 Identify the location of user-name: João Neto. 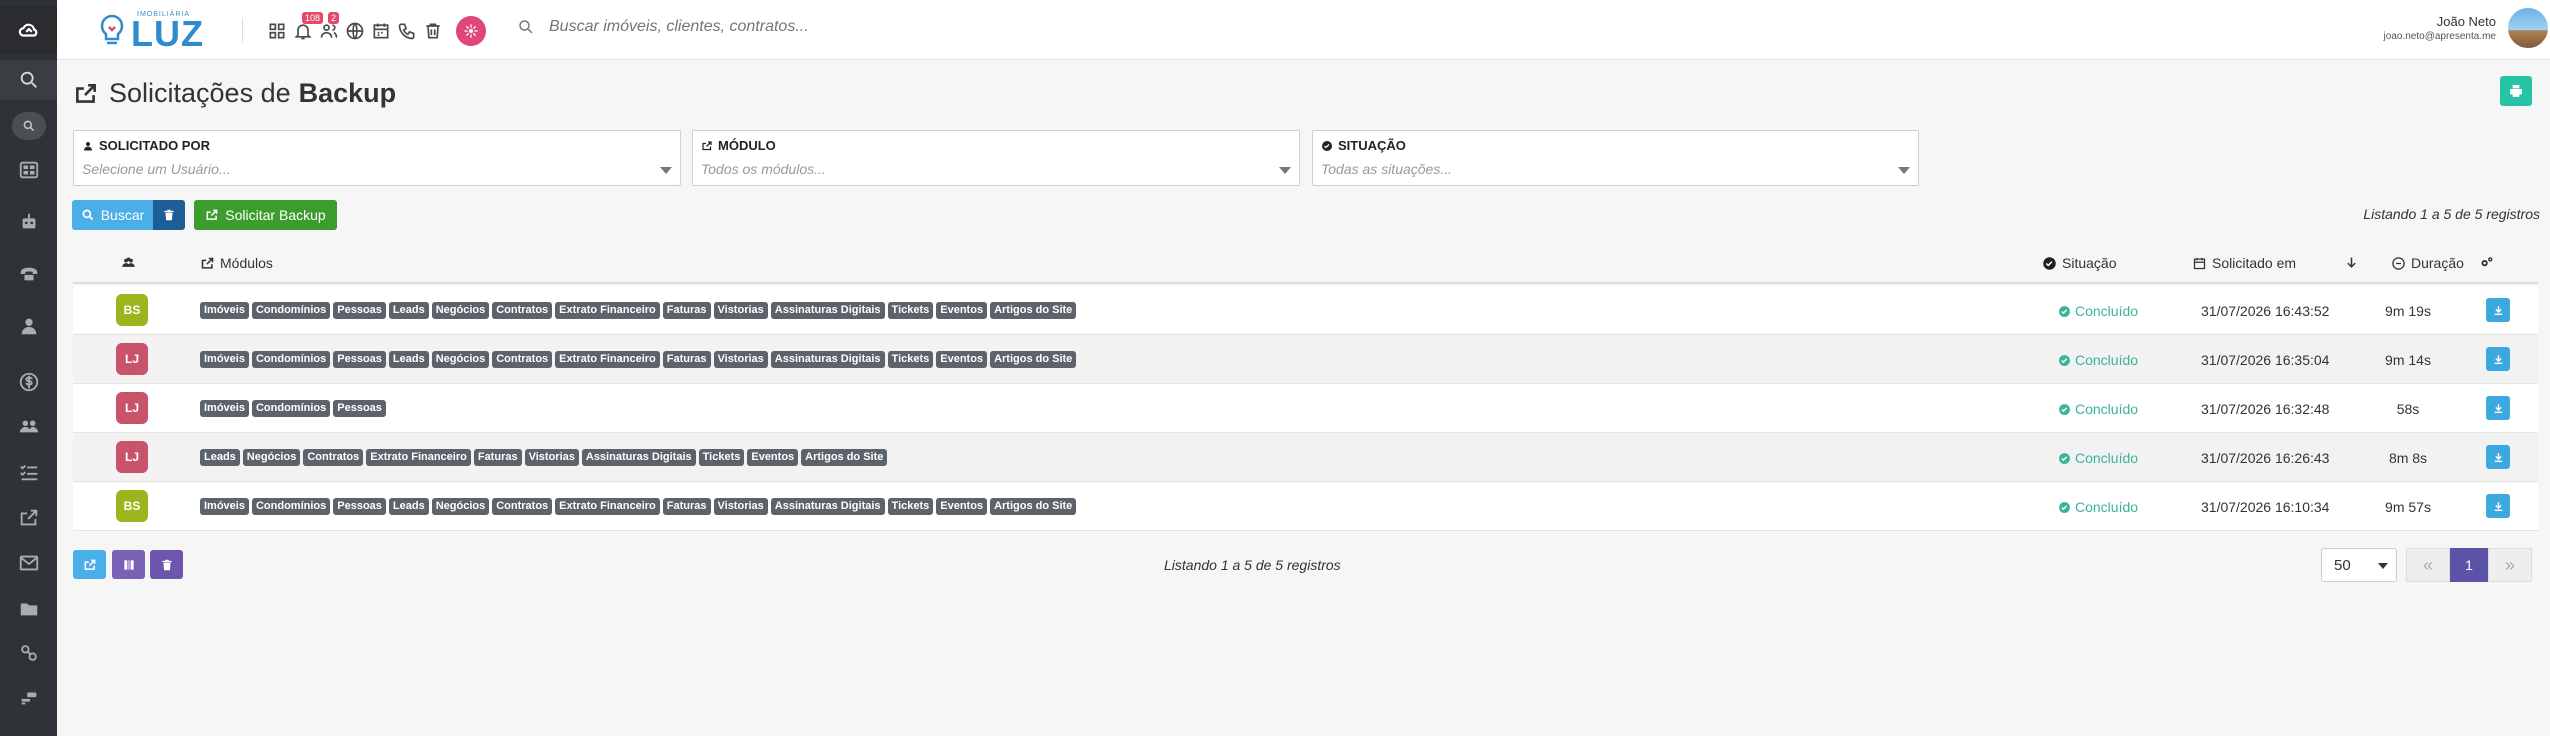
(2466, 21).